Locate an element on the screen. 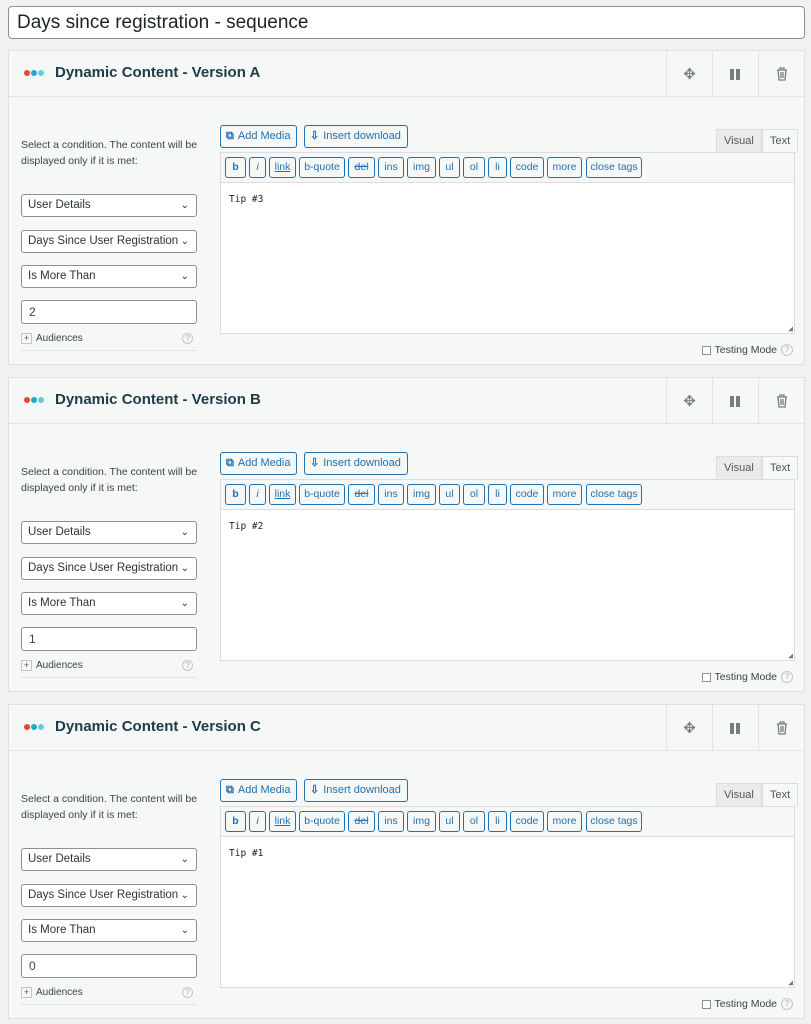  insert-download-label: Insert download is located at coordinates (362, 463).